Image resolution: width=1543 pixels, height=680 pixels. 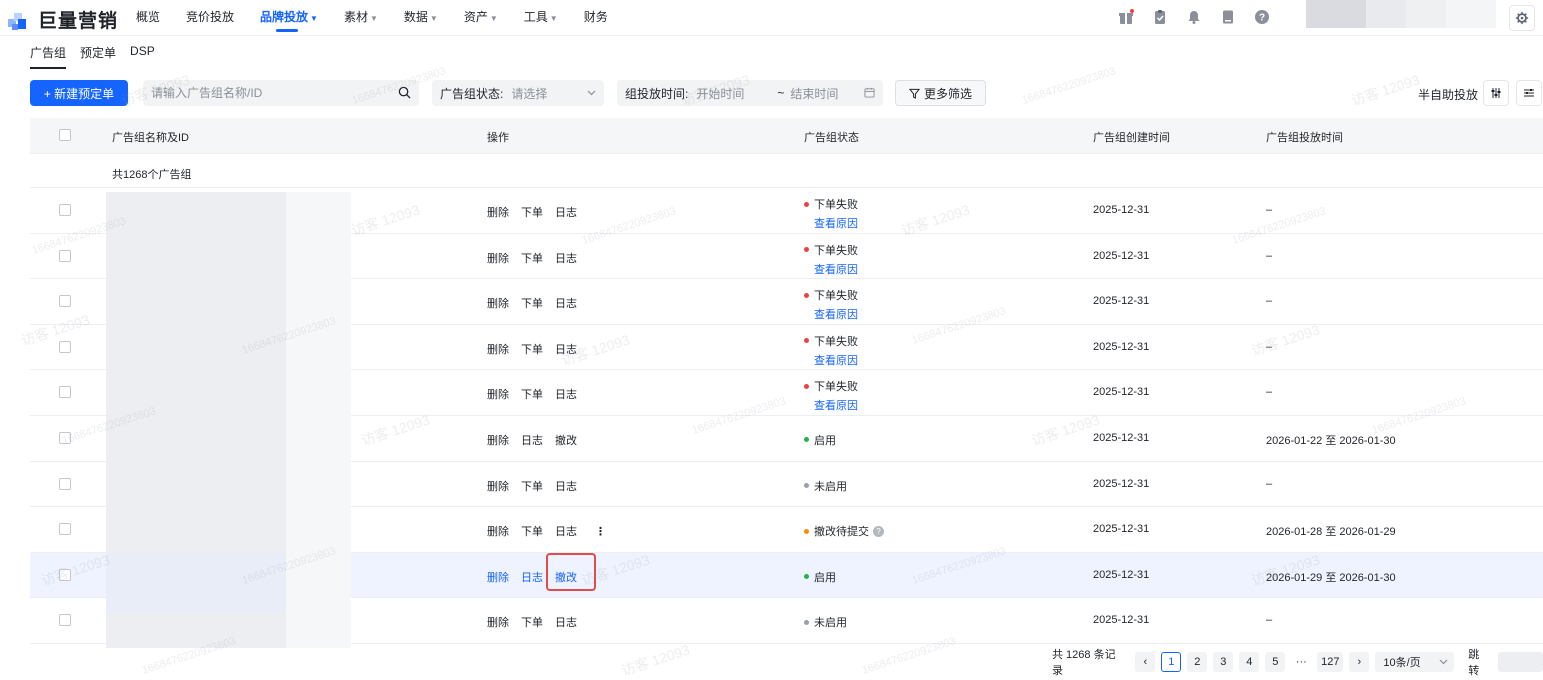 What do you see at coordinates (385, 18) in the screenshot?
I see `main-nav: 概览 竞价投放 品牌投放 ▼ 素材 ▼ 数据 ▼ 资产 ▼ 工具 ▼ 财务` at bounding box center [385, 18].